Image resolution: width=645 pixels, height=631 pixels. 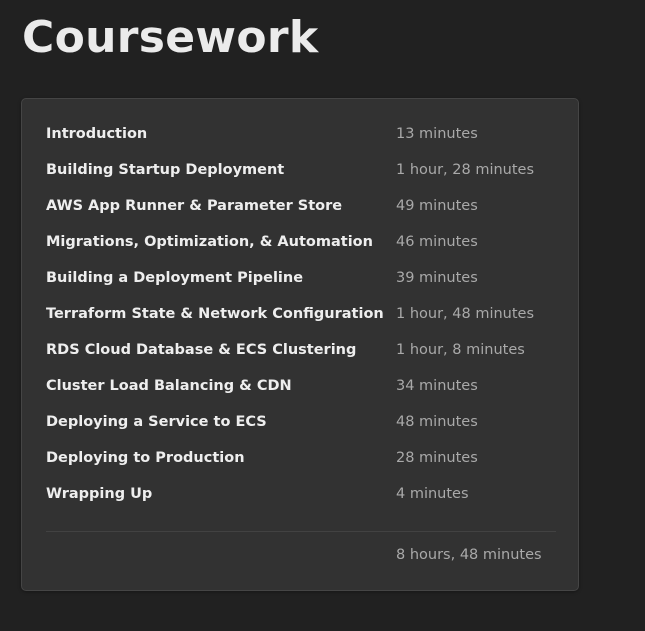 What do you see at coordinates (301, 531) in the screenshot?
I see `total-divider` at bounding box center [301, 531].